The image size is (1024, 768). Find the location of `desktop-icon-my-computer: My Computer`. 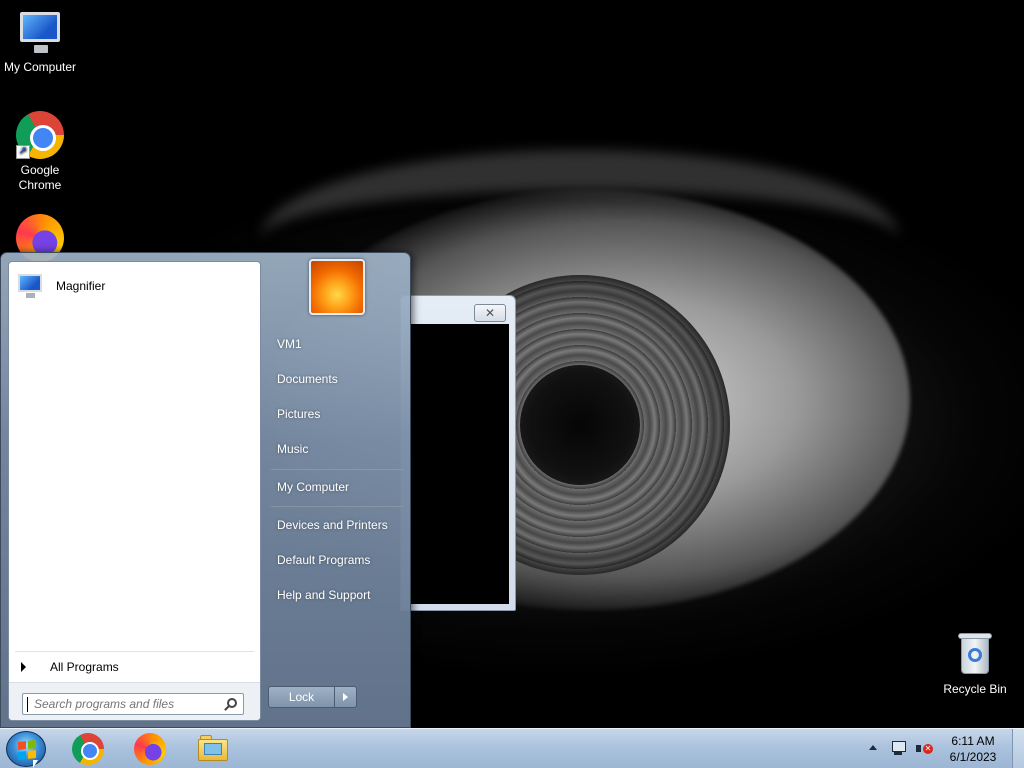

desktop-icon-my-computer: My Computer is located at coordinates (40, 41).